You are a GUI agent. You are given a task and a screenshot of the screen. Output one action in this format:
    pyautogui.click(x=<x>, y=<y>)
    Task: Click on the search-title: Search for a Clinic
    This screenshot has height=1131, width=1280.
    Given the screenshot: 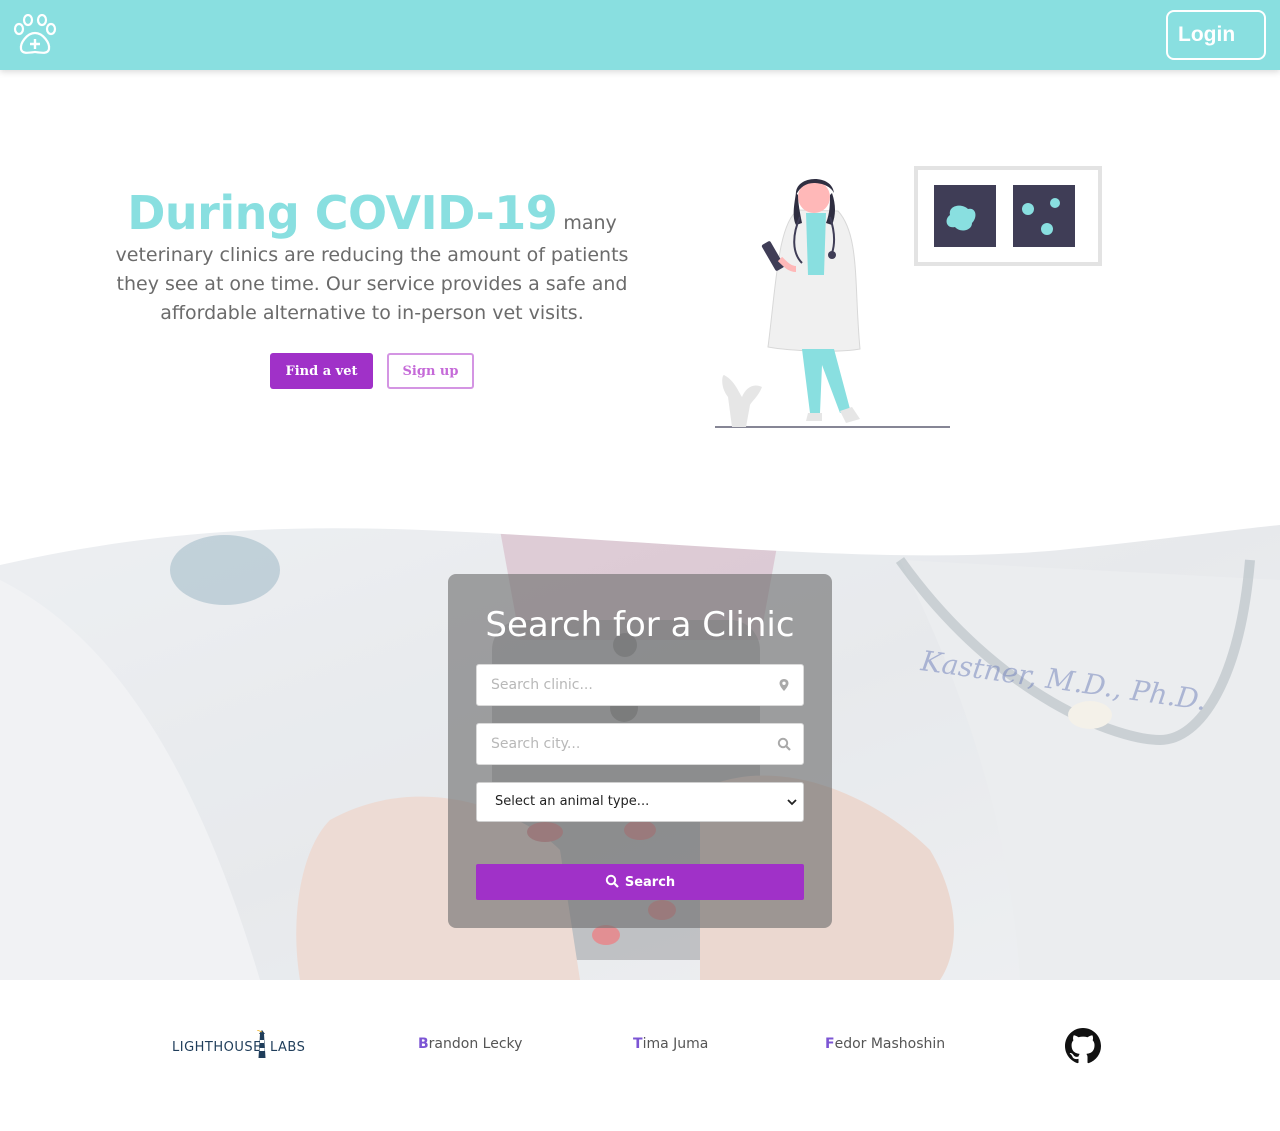 What is the action you would take?
    pyautogui.click(x=640, y=625)
    